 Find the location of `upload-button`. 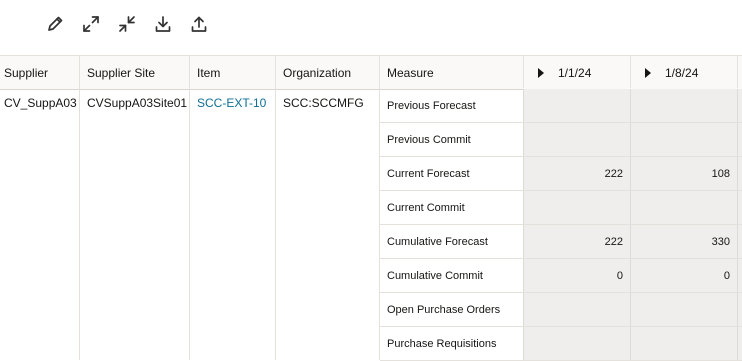

upload-button is located at coordinates (199, 24).